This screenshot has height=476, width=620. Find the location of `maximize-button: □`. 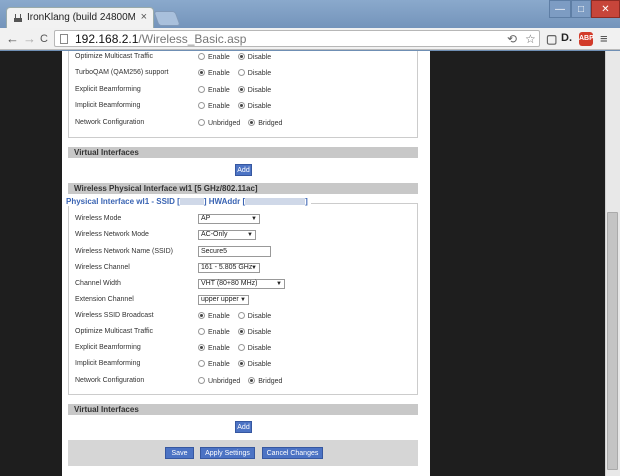

maximize-button: □ is located at coordinates (581, 9).